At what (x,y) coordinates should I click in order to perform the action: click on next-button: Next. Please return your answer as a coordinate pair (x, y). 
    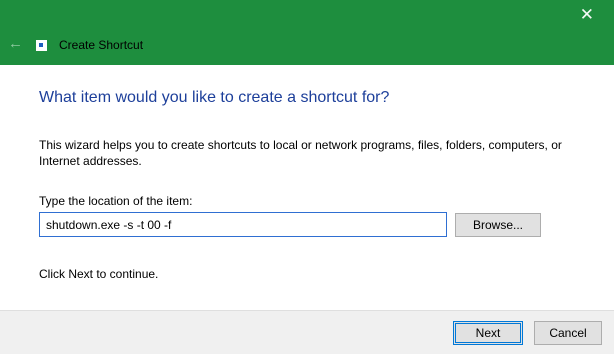
    Looking at the image, I should click on (488, 333).